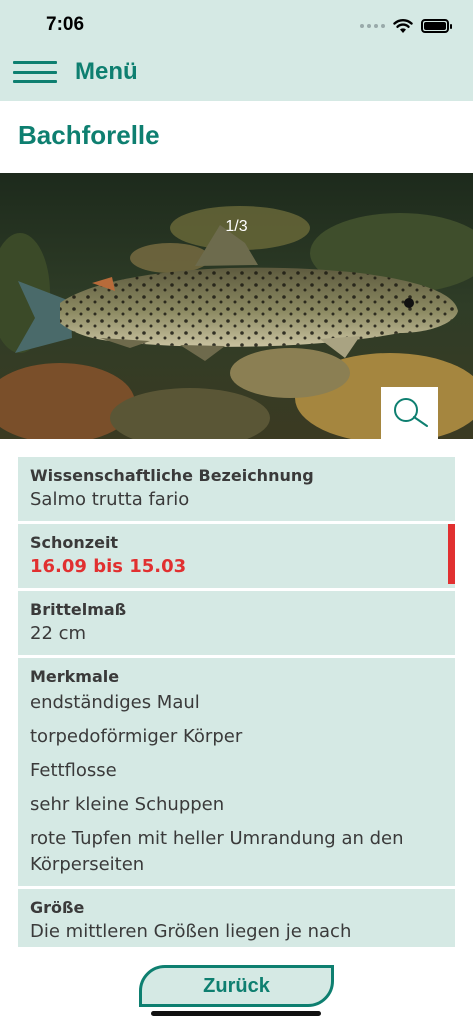  Describe the element at coordinates (78, 609) in the screenshot. I see `min-size-label: Brittelmaß` at that location.